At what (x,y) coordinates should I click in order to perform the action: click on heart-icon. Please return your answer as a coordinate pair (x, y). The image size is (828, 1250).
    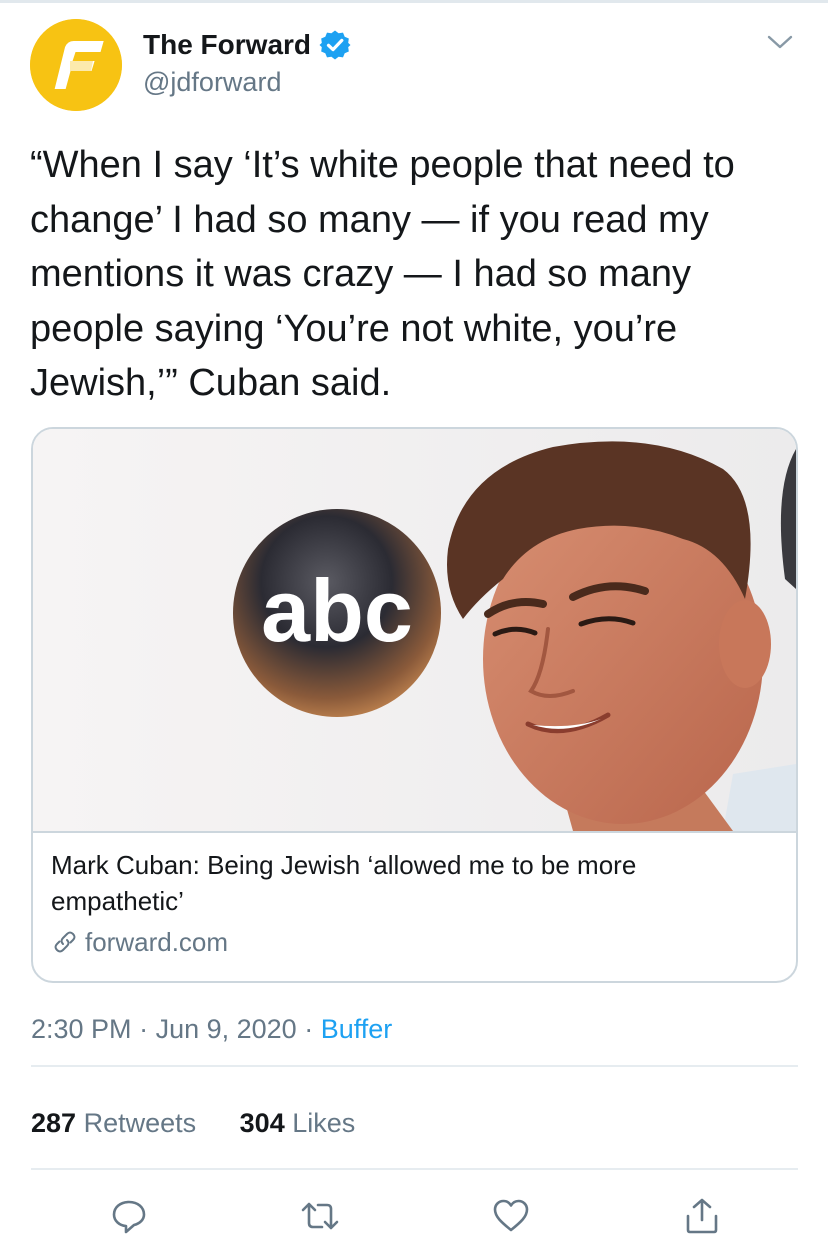
    Looking at the image, I should click on (511, 1216).